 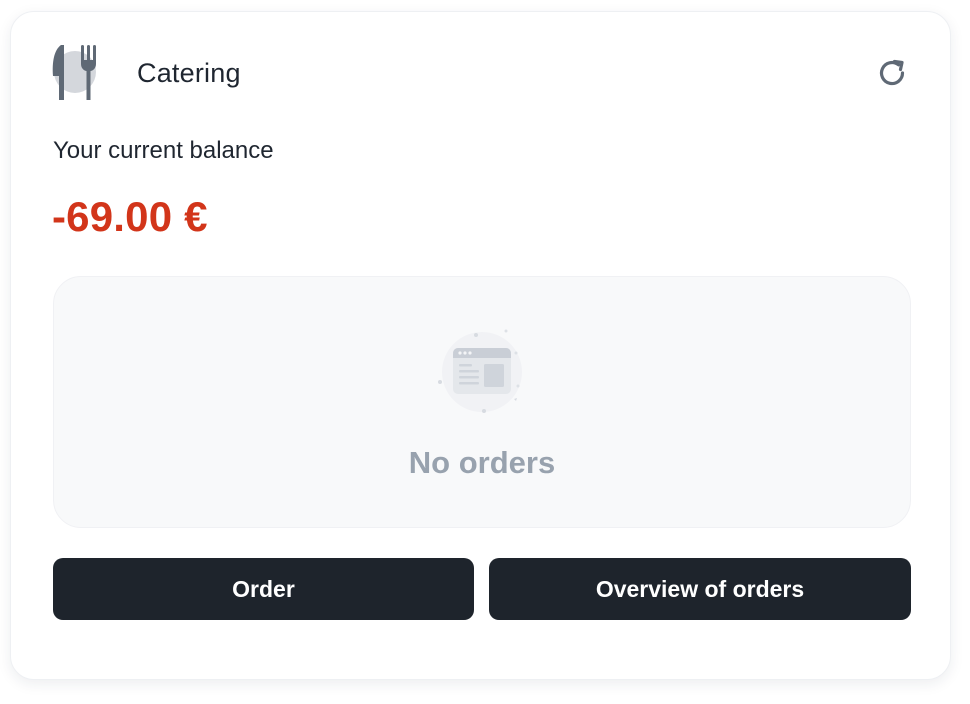 I want to click on no-orders-text: No orders, so click(x=482, y=462).